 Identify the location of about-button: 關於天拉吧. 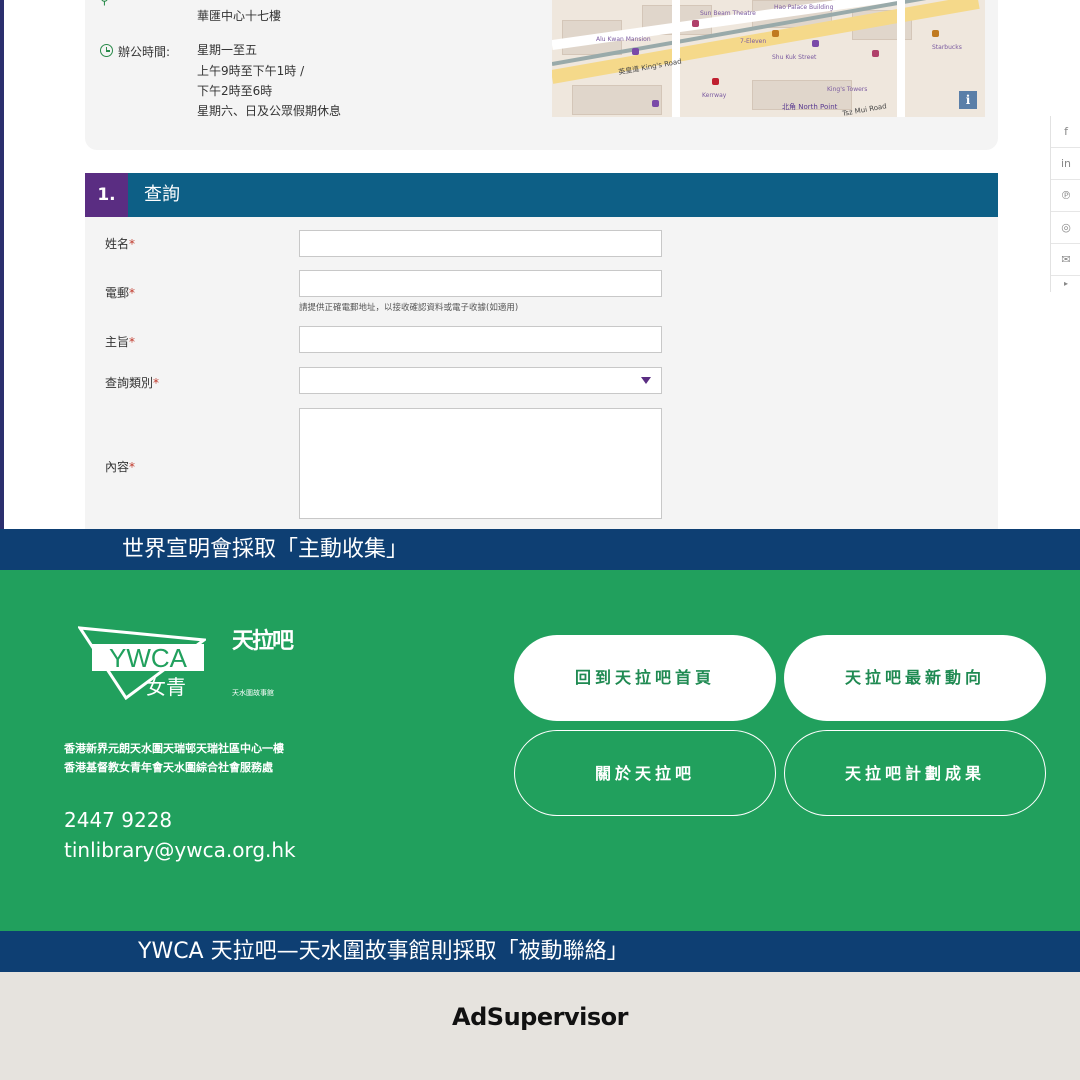
(645, 773).